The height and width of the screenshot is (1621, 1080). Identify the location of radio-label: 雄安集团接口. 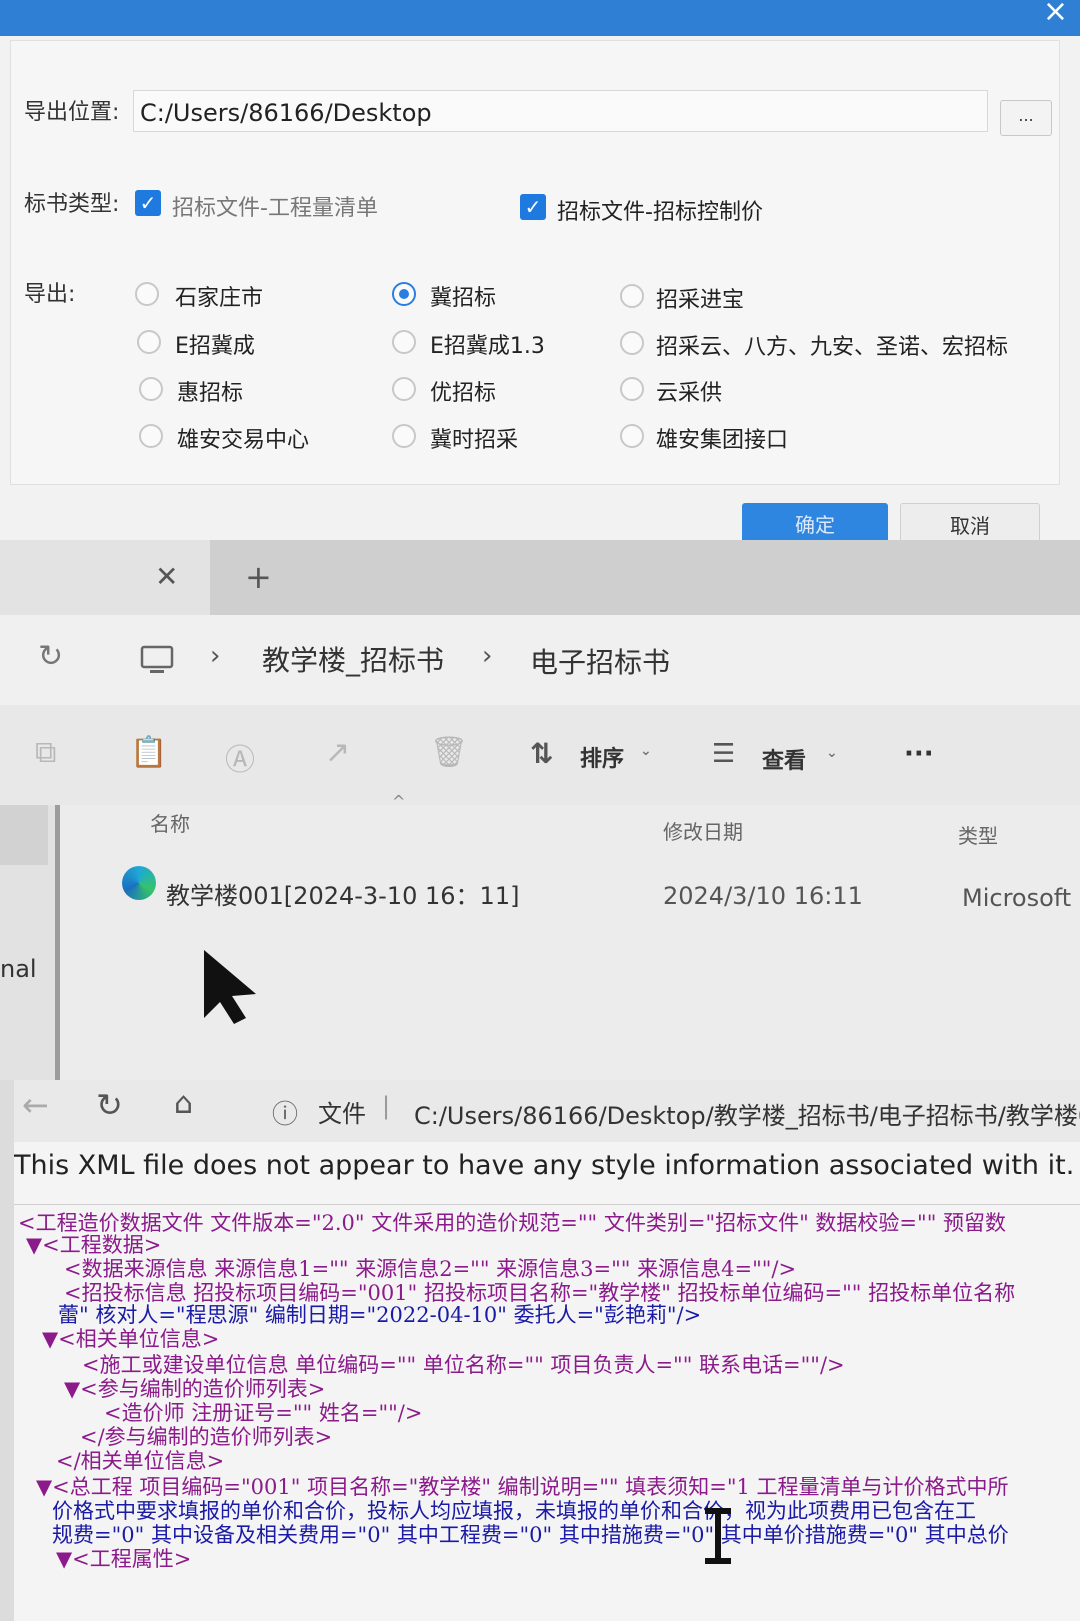
(722, 440).